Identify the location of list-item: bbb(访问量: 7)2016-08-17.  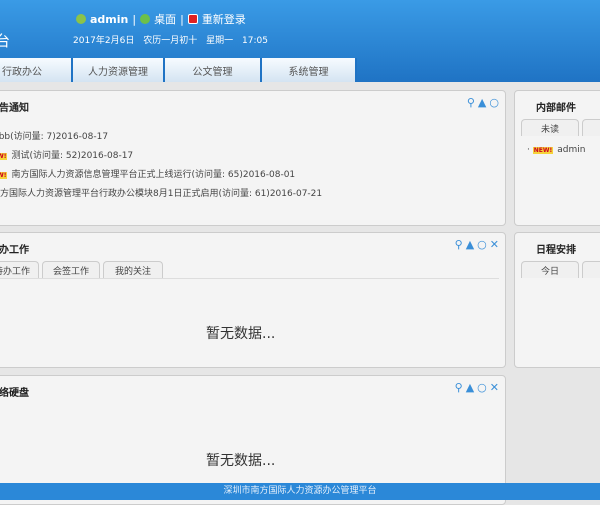
(54, 135).